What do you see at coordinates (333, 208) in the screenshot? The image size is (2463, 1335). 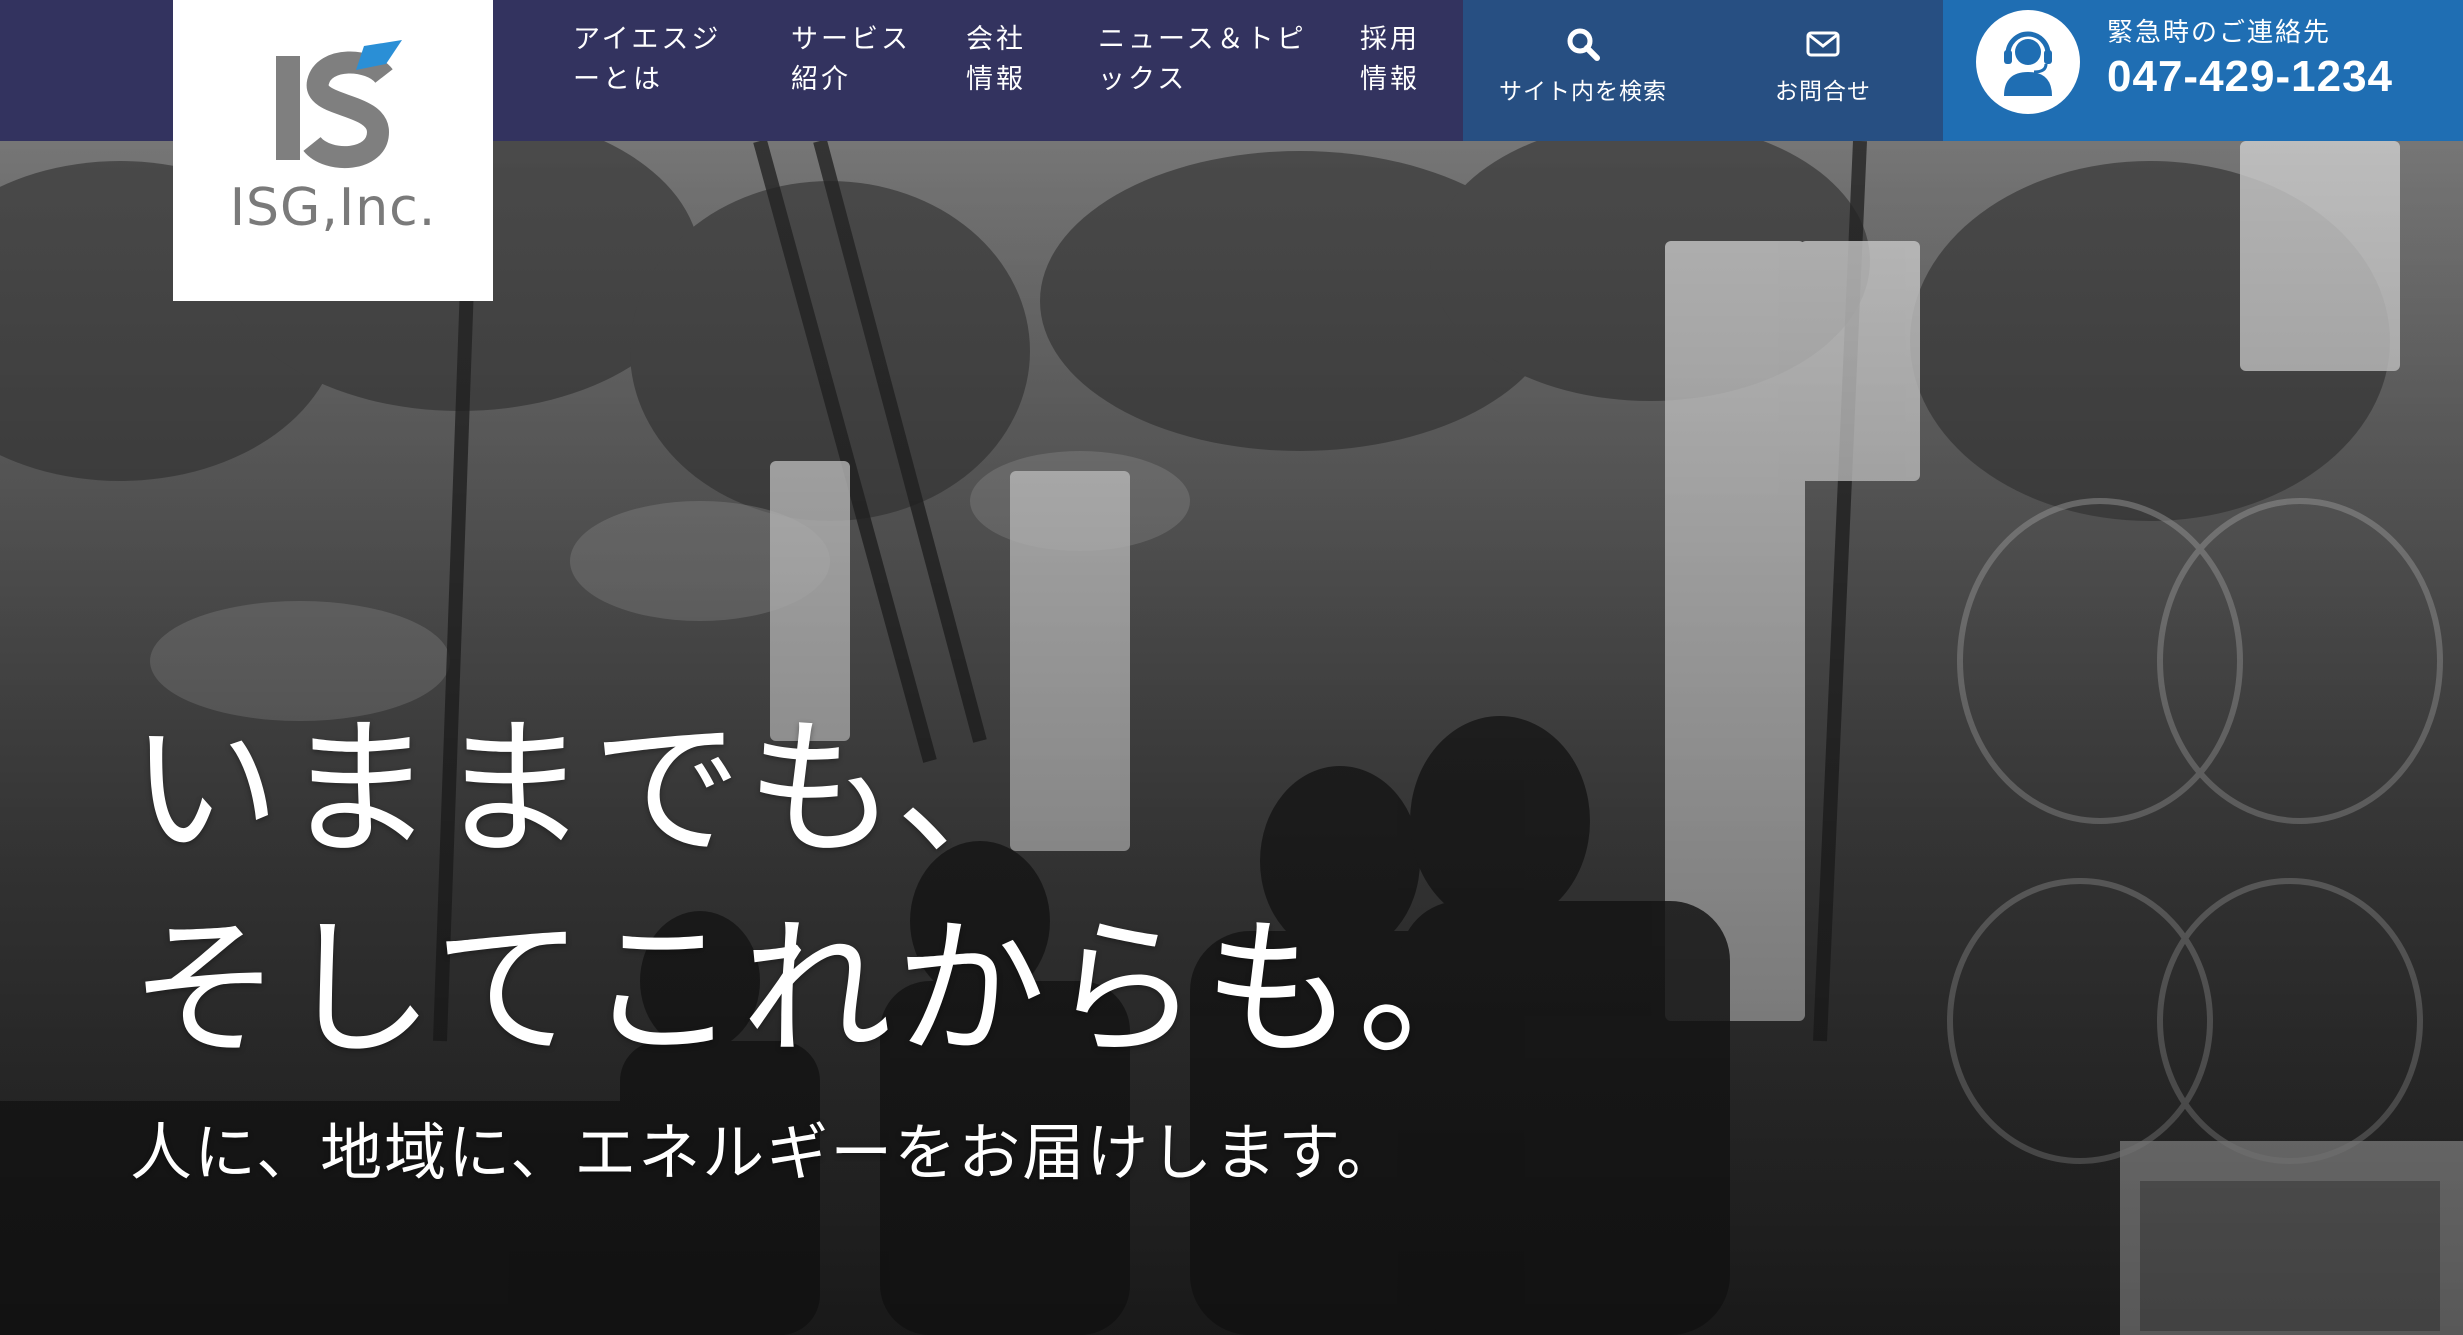 I see `logo-text: ISG,Inc.` at bounding box center [333, 208].